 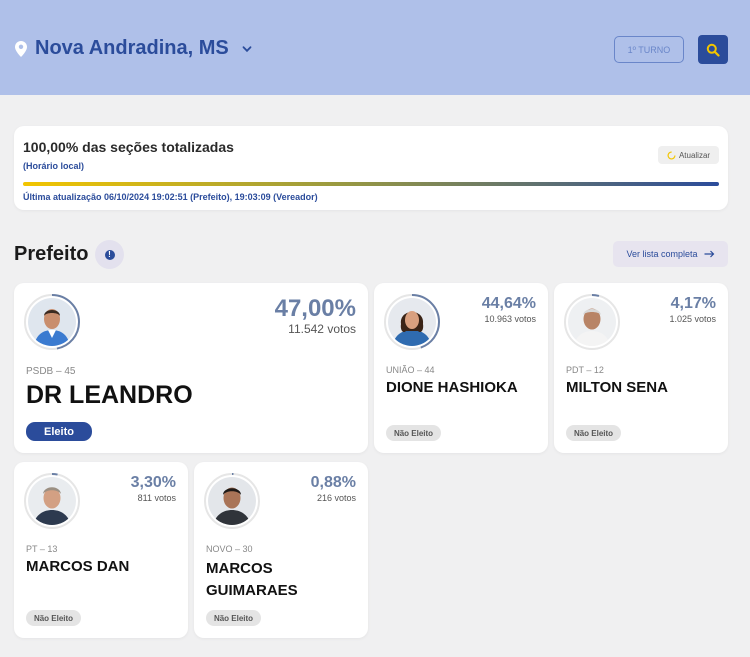 What do you see at coordinates (694, 155) in the screenshot?
I see `refresh-label: Atualizar` at bounding box center [694, 155].